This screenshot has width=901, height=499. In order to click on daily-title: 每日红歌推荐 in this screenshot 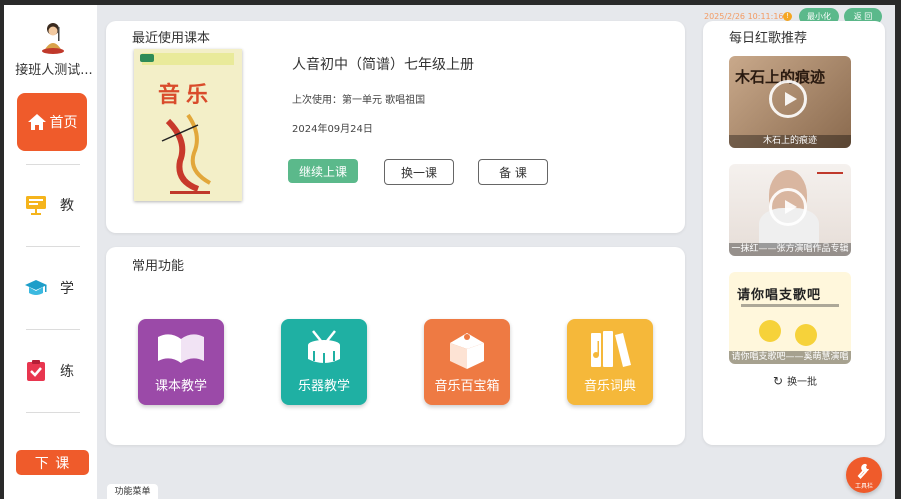, I will do `click(768, 38)`.